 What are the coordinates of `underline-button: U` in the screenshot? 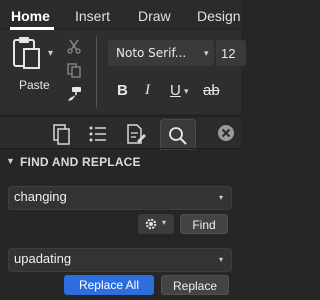 It's located at (175, 90).